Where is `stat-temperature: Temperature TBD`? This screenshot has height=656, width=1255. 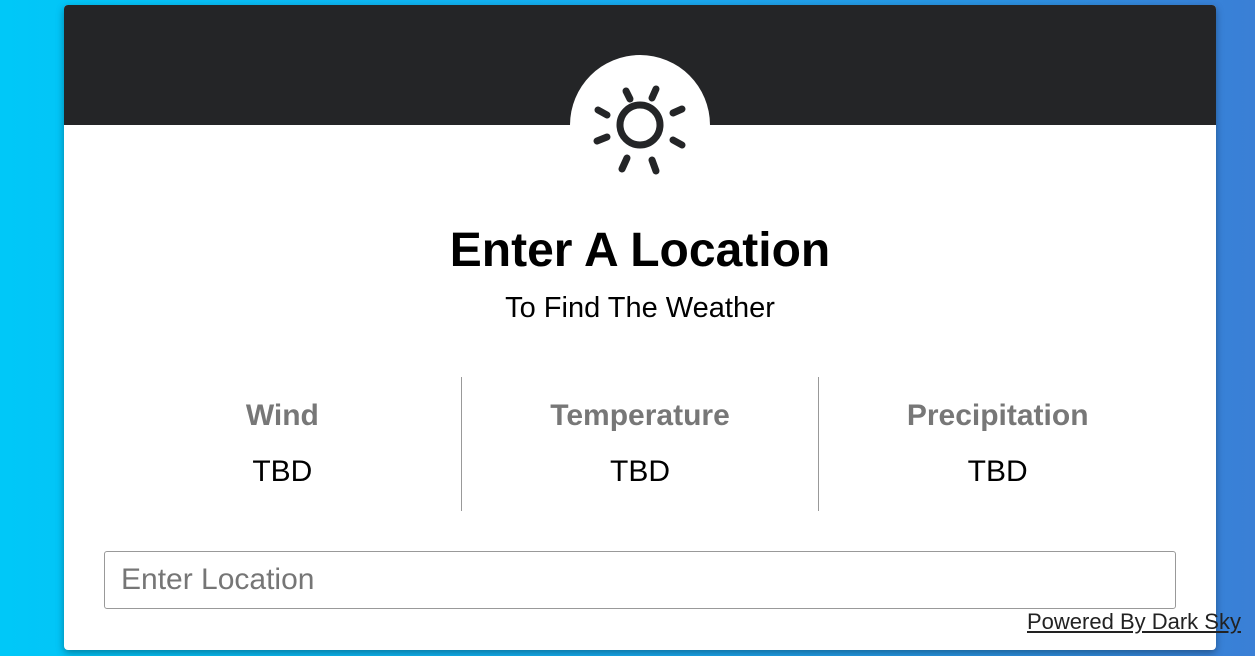
stat-temperature: Temperature TBD is located at coordinates (639, 444).